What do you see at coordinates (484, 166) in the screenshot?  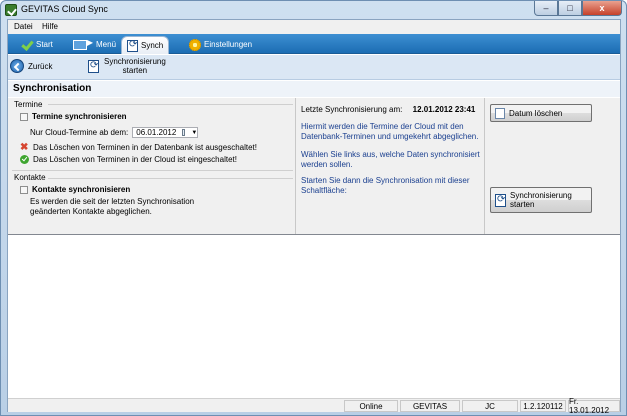 I see `column-divider-right` at bounding box center [484, 166].